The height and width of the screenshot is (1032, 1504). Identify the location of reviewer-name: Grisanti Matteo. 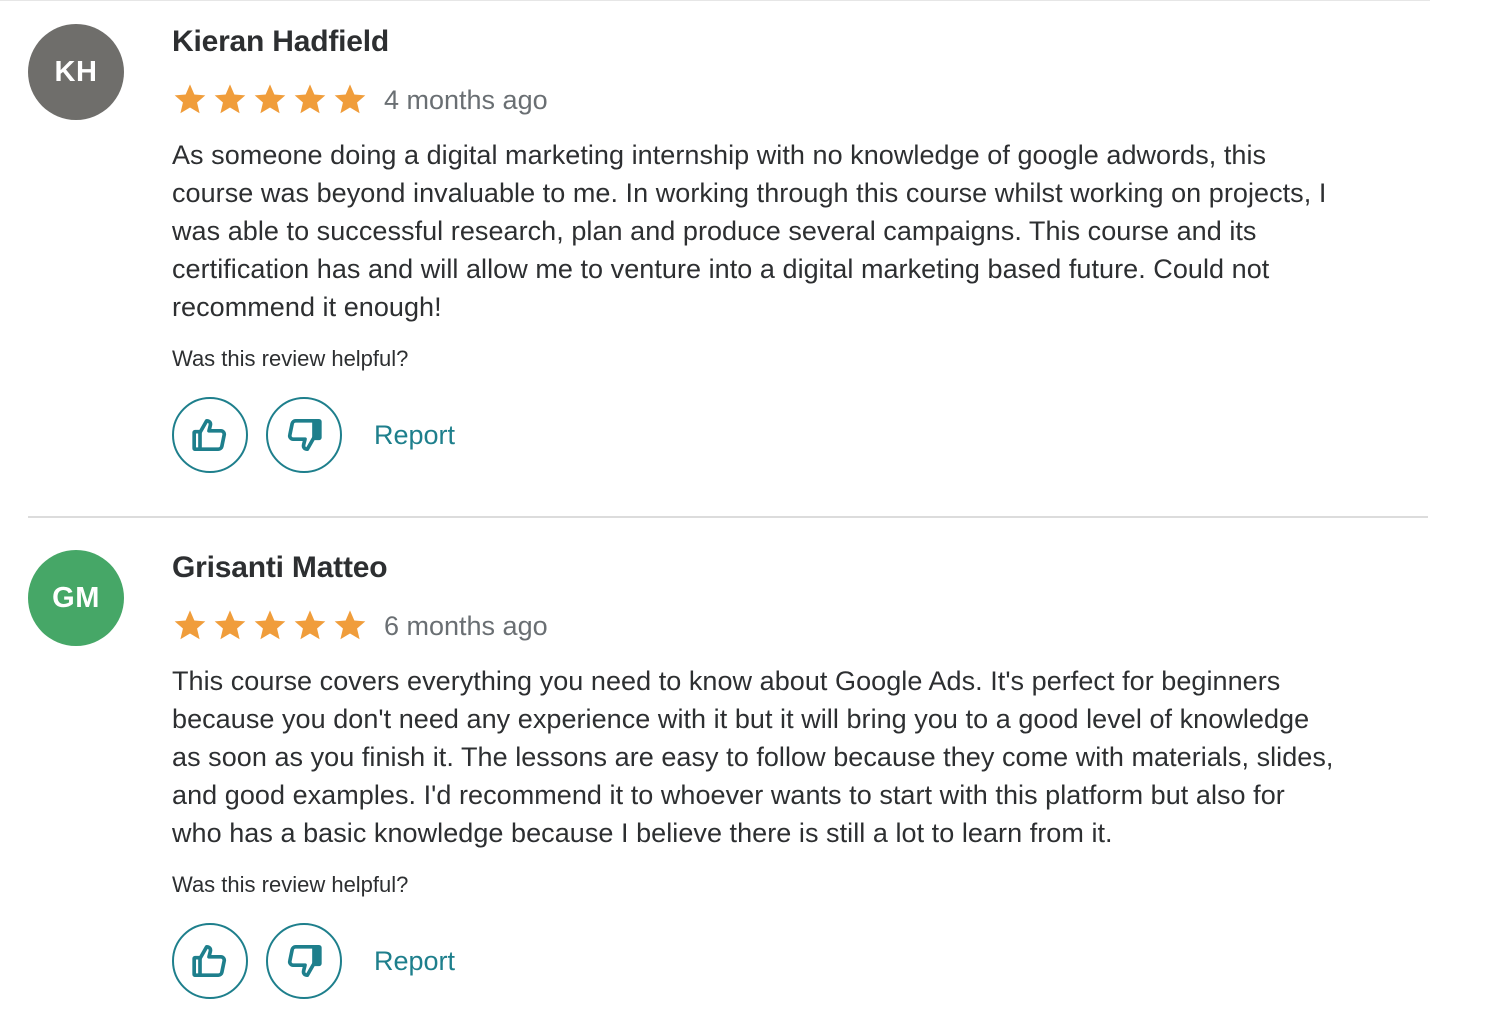
(280, 567).